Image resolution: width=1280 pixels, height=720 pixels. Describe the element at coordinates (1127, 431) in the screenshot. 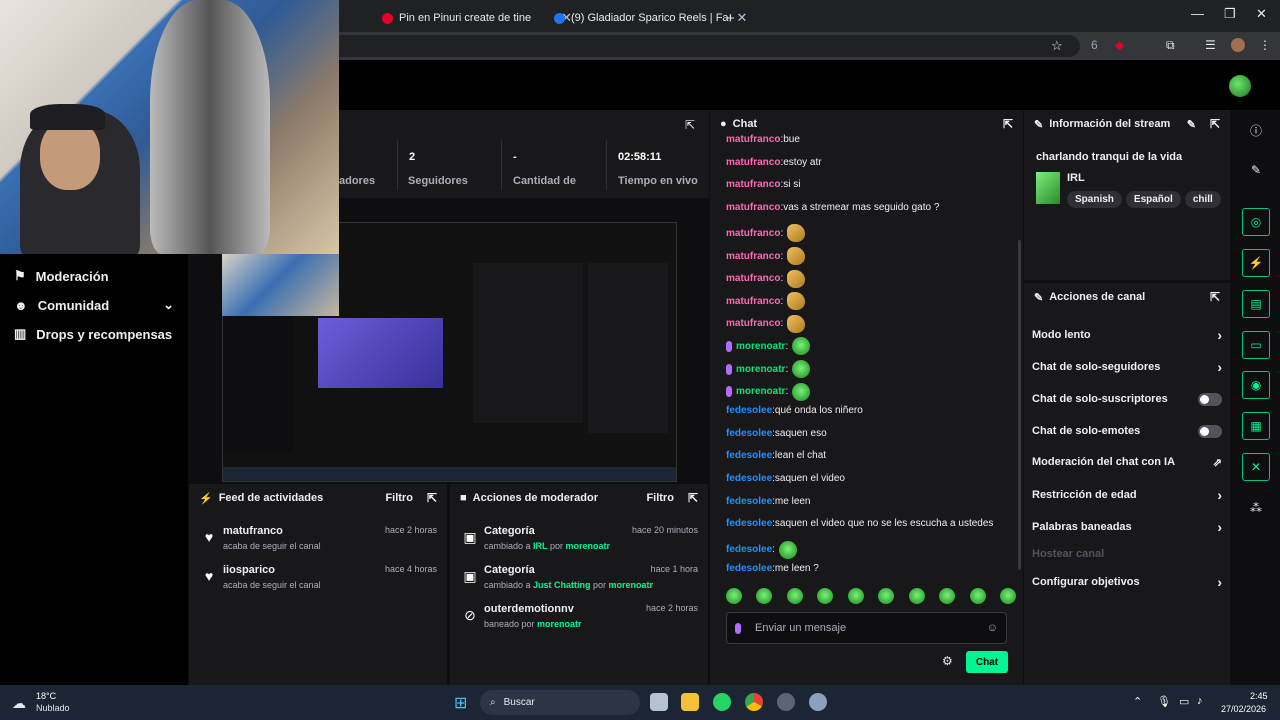

I see `channel-action-item: Chat de solo-emotes` at that location.